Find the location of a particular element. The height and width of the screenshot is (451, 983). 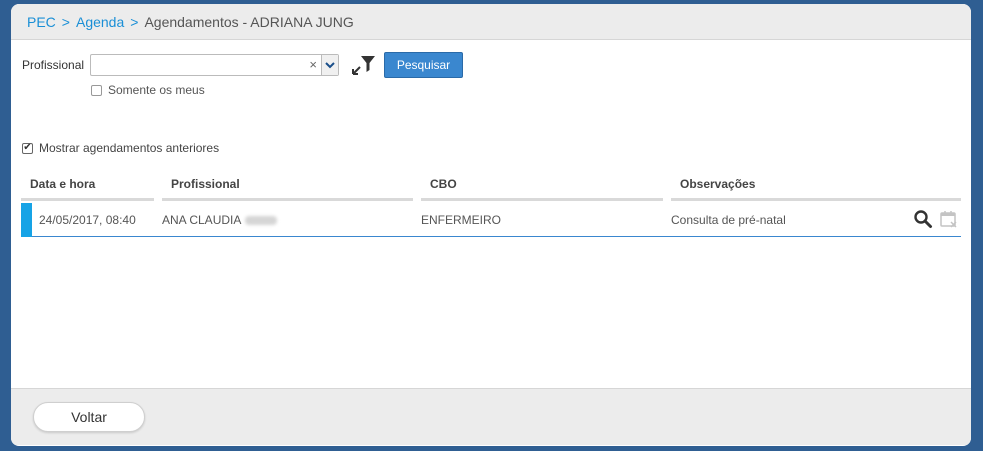

breadcrumb-pec-link: PEC is located at coordinates (41, 22).